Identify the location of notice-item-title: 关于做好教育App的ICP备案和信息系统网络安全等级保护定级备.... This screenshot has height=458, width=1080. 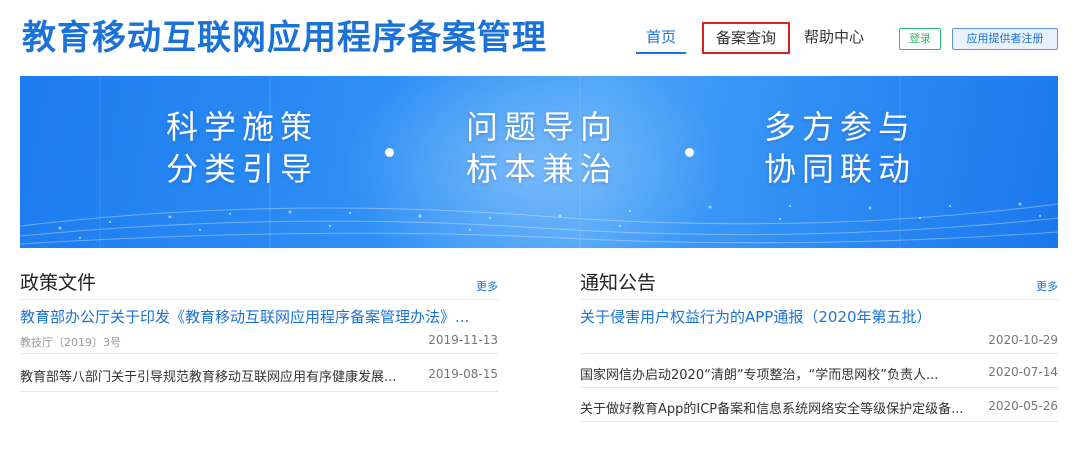
(779, 407).